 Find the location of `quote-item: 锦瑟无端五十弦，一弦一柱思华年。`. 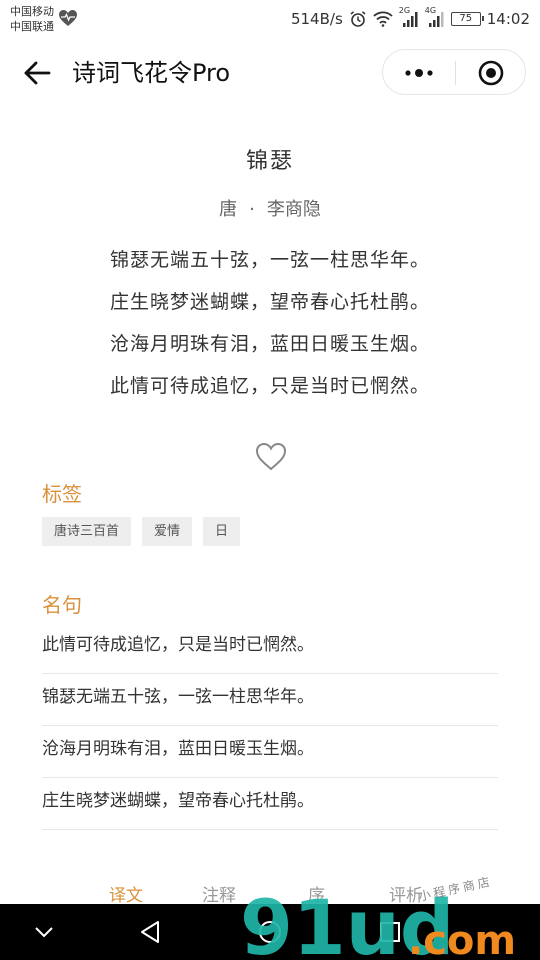

quote-item: 锦瑟无端五十弦，一弦一柱思华年。 is located at coordinates (270, 700).